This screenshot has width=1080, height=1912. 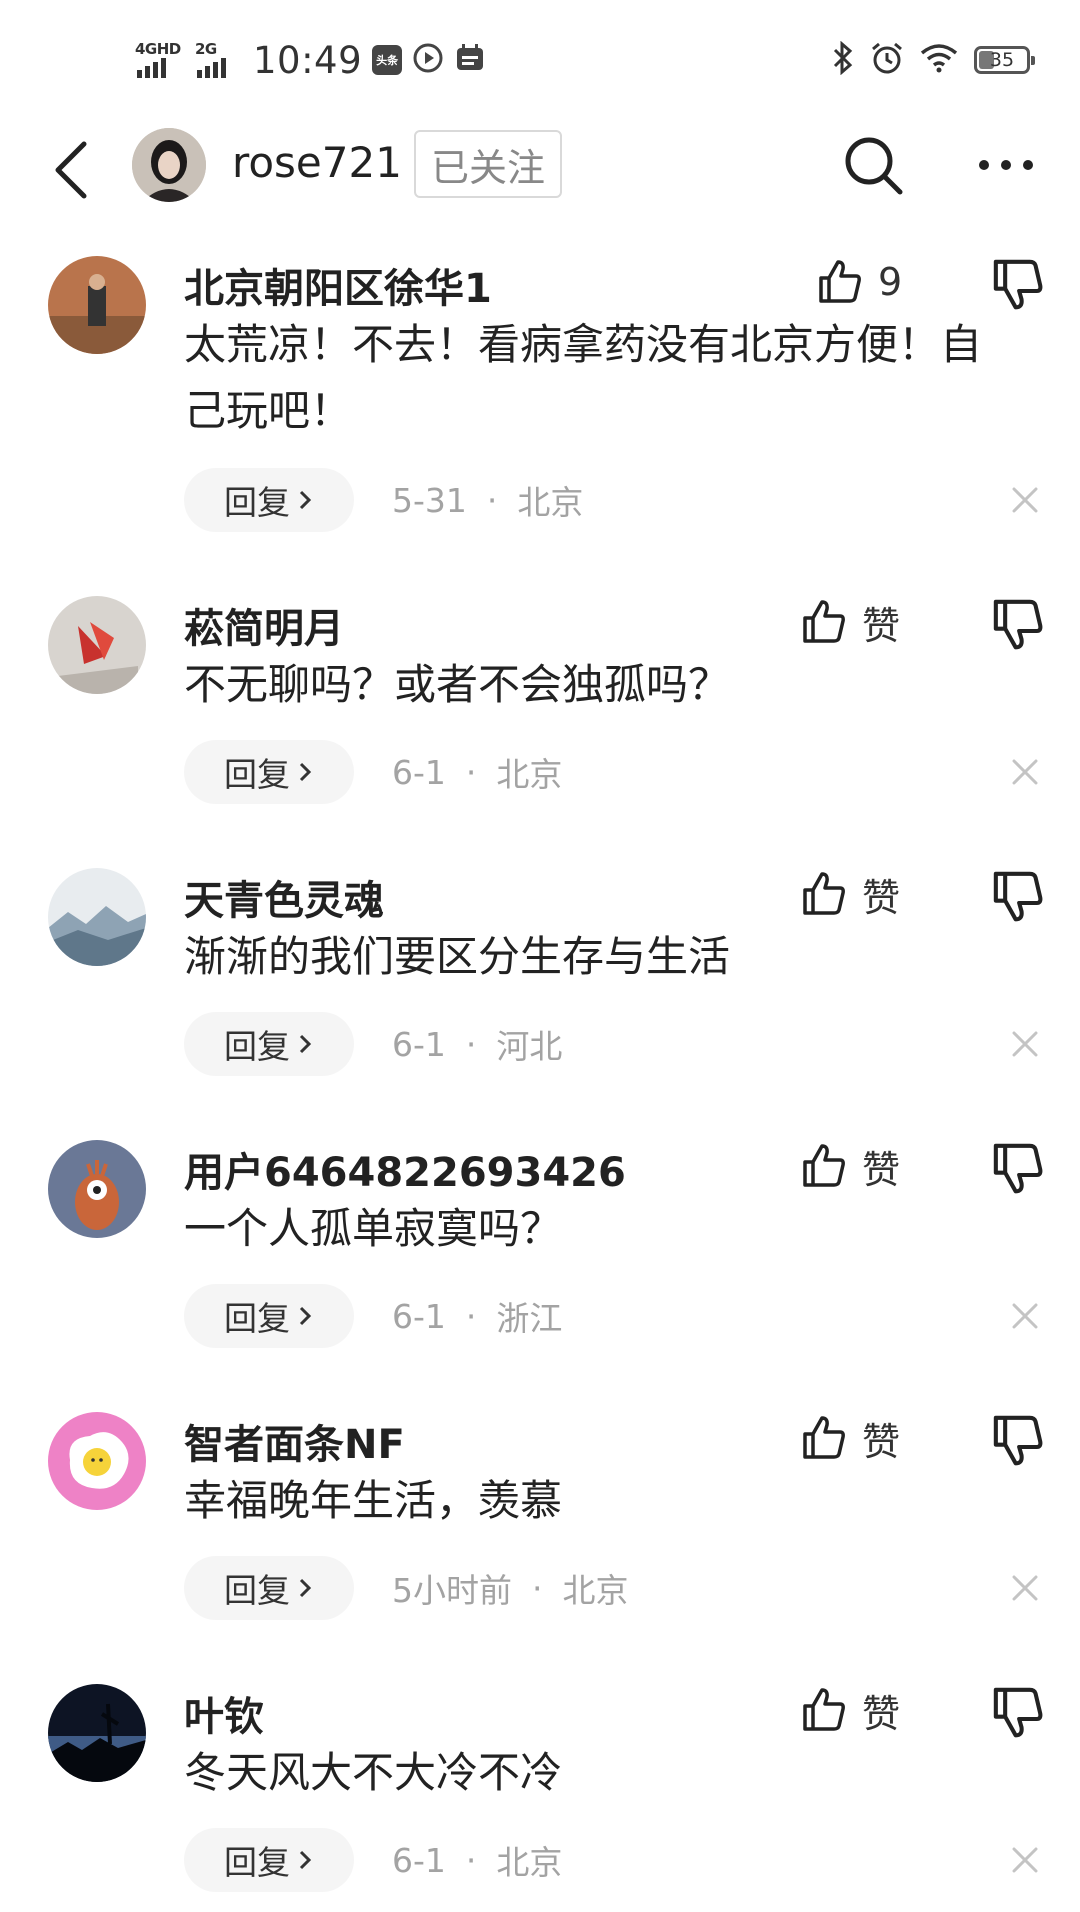 I want to click on commenter-name: 叶钦, so click(x=224, y=1713).